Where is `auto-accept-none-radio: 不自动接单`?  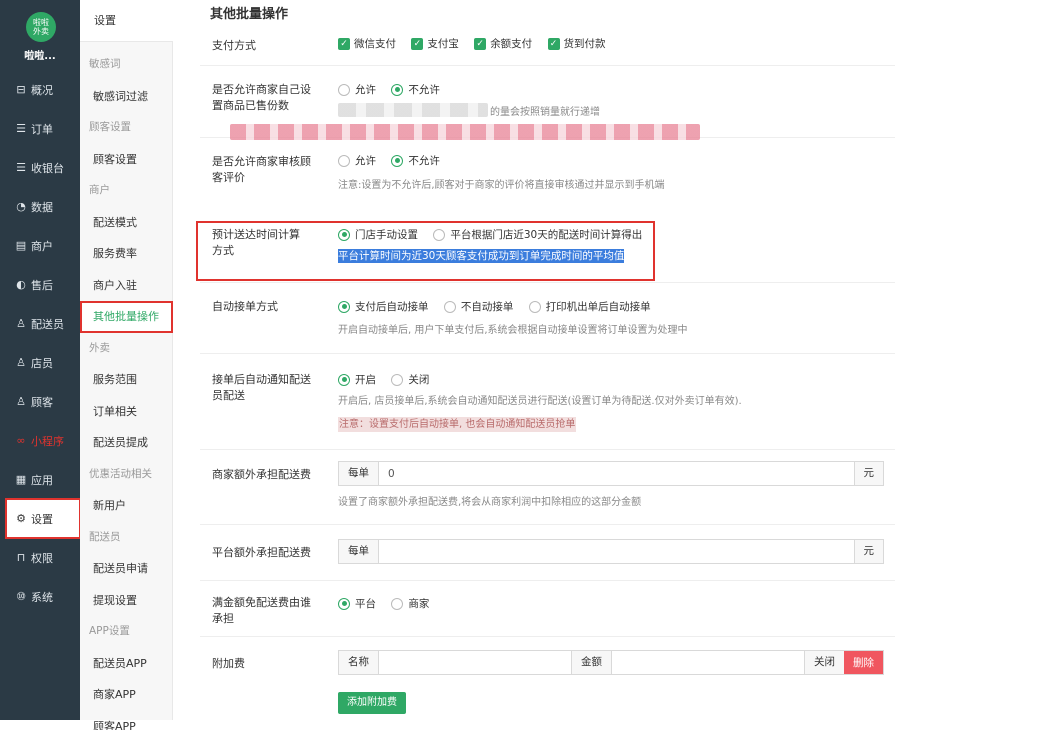 auto-accept-none-radio: 不自动接单 is located at coordinates (478, 306).